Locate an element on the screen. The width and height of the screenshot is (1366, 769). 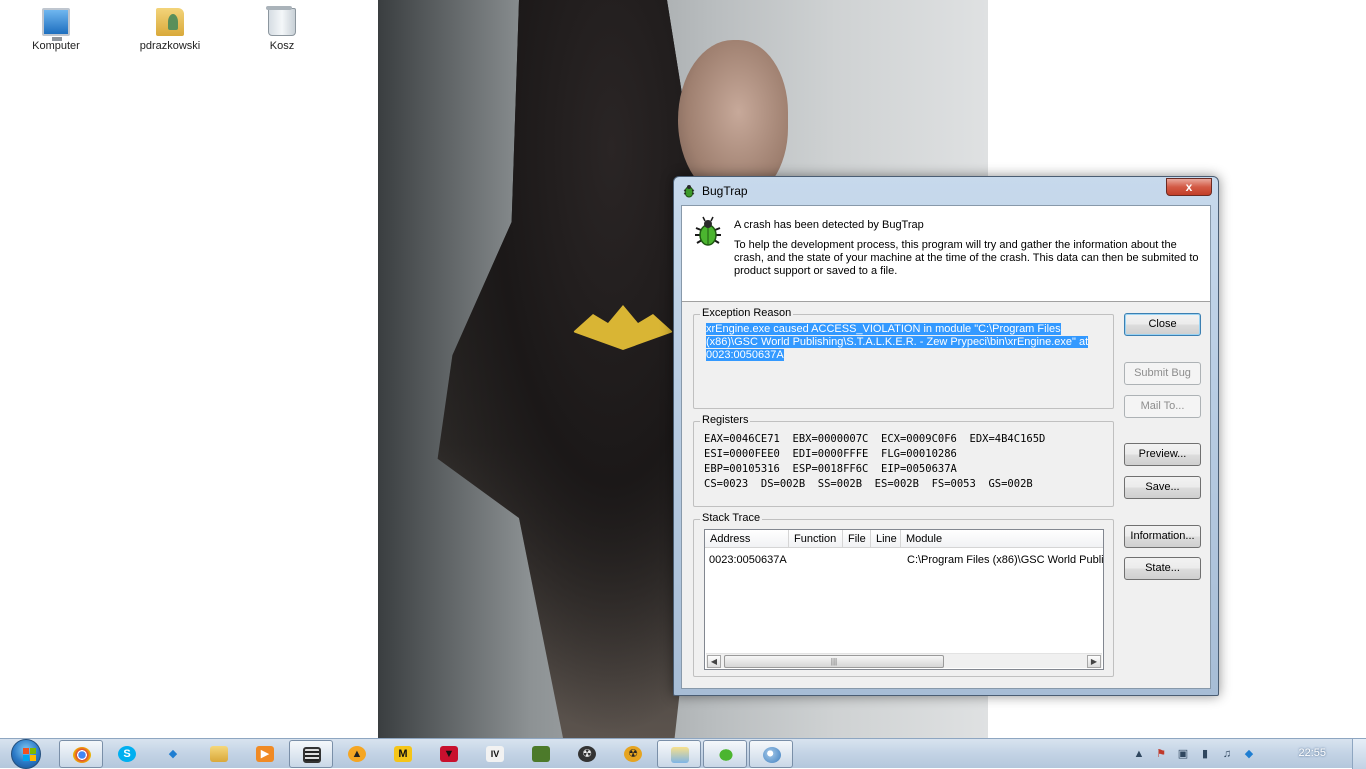
desktop-icon-label: Kosz is located at coordinates (282, 46).